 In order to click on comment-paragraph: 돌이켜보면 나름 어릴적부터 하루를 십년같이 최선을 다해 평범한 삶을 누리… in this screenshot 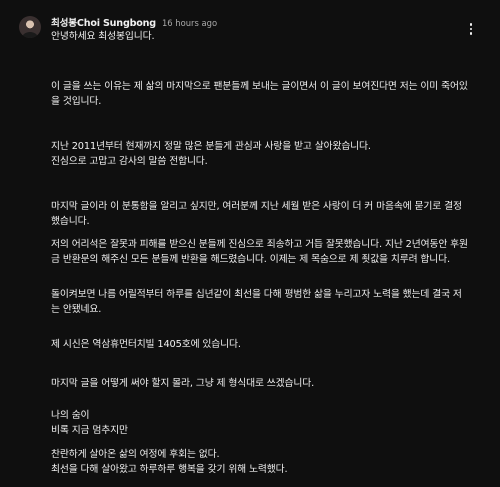, I will do `click(256, 302)`.